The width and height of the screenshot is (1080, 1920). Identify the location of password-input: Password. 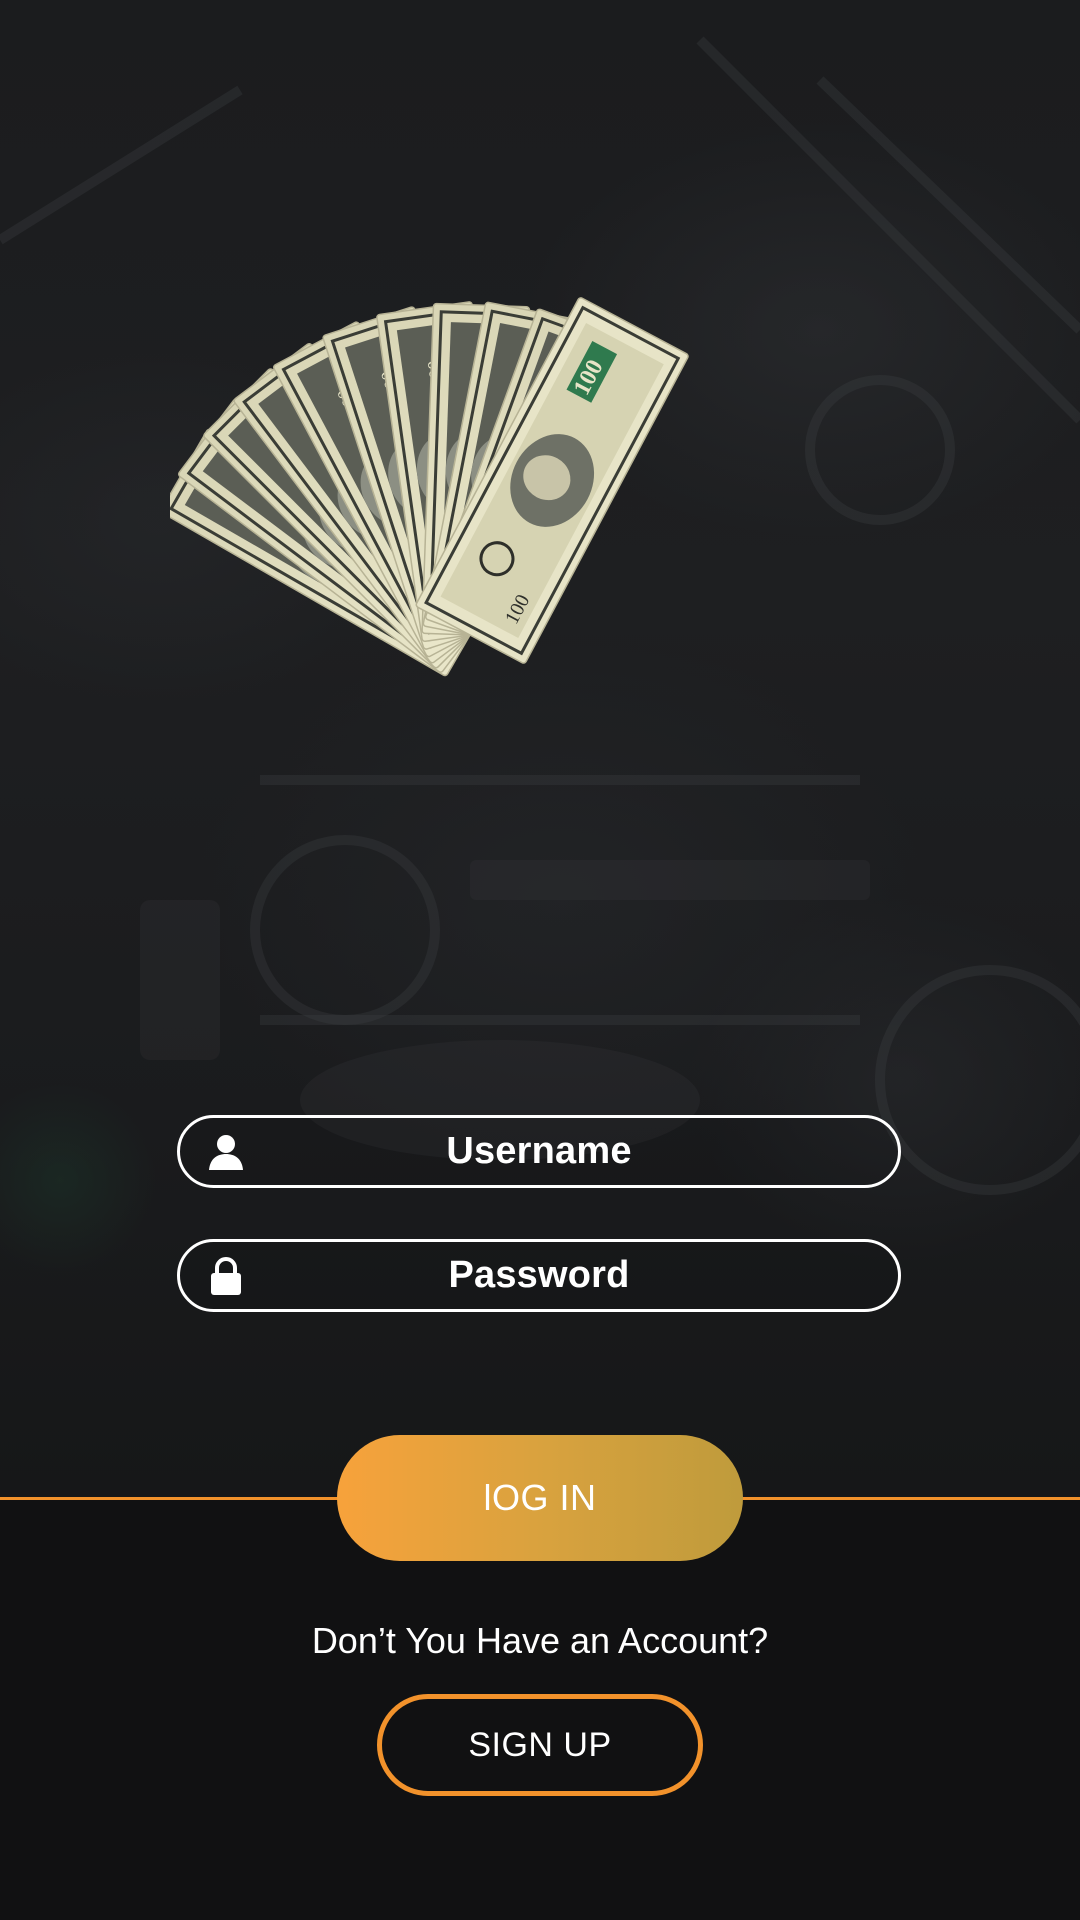
(539, 1275).